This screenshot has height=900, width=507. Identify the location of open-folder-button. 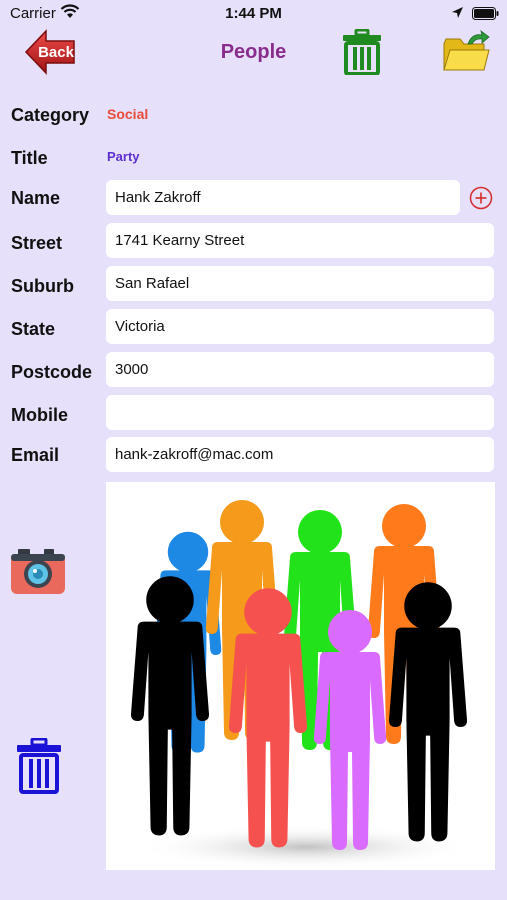
(466, 52).